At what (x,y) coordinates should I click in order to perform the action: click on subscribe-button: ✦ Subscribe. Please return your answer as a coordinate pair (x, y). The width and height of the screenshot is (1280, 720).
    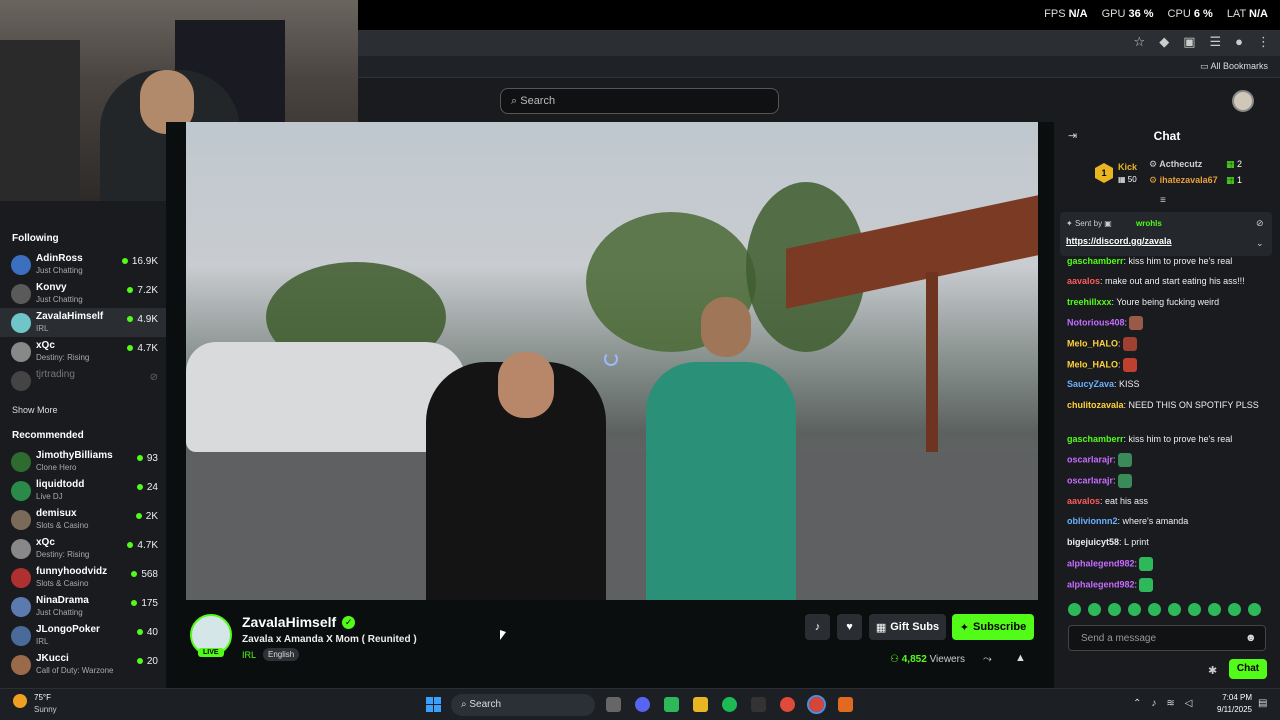
    Looking at the image, I should click on (993, 627).